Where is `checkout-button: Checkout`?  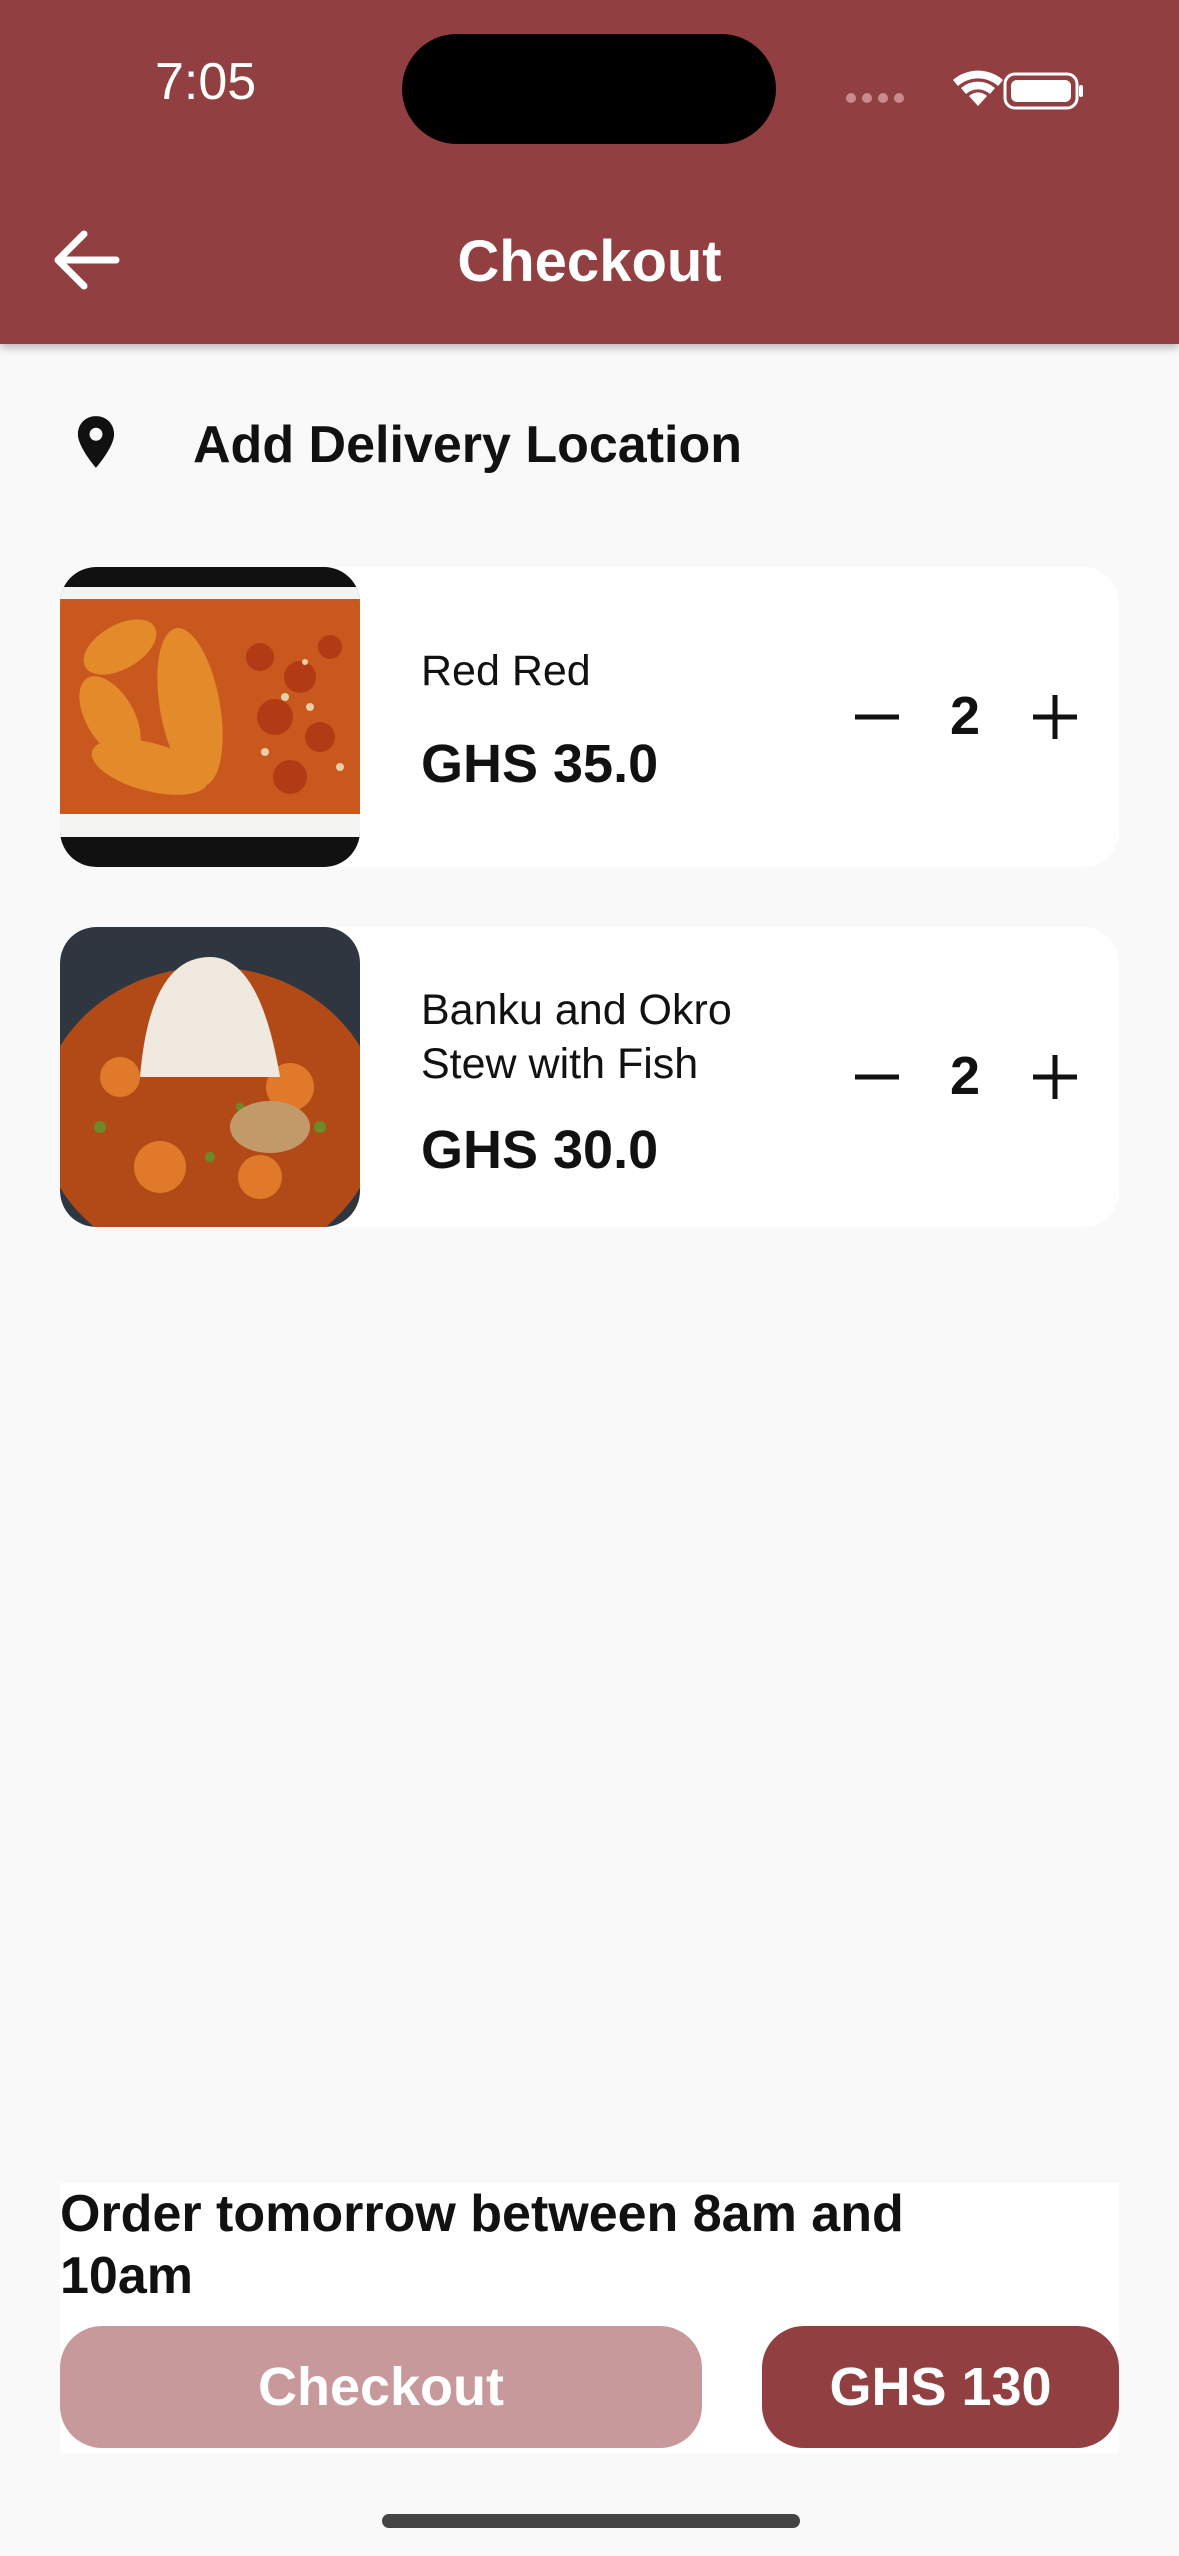 checkout-button: Checkout is located at coordinates (381, 2387).